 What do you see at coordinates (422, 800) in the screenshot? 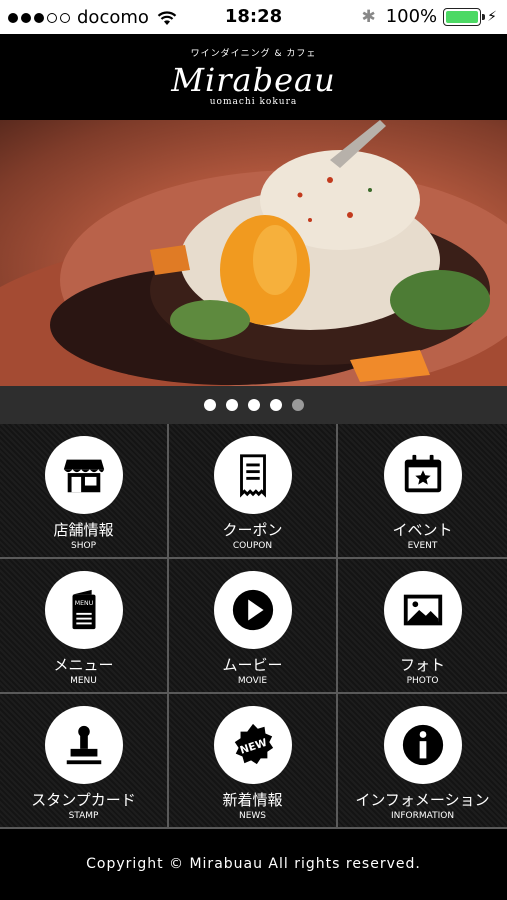
I see `menu-label-jp: インフォメーション` at bounding box center [422, 800].